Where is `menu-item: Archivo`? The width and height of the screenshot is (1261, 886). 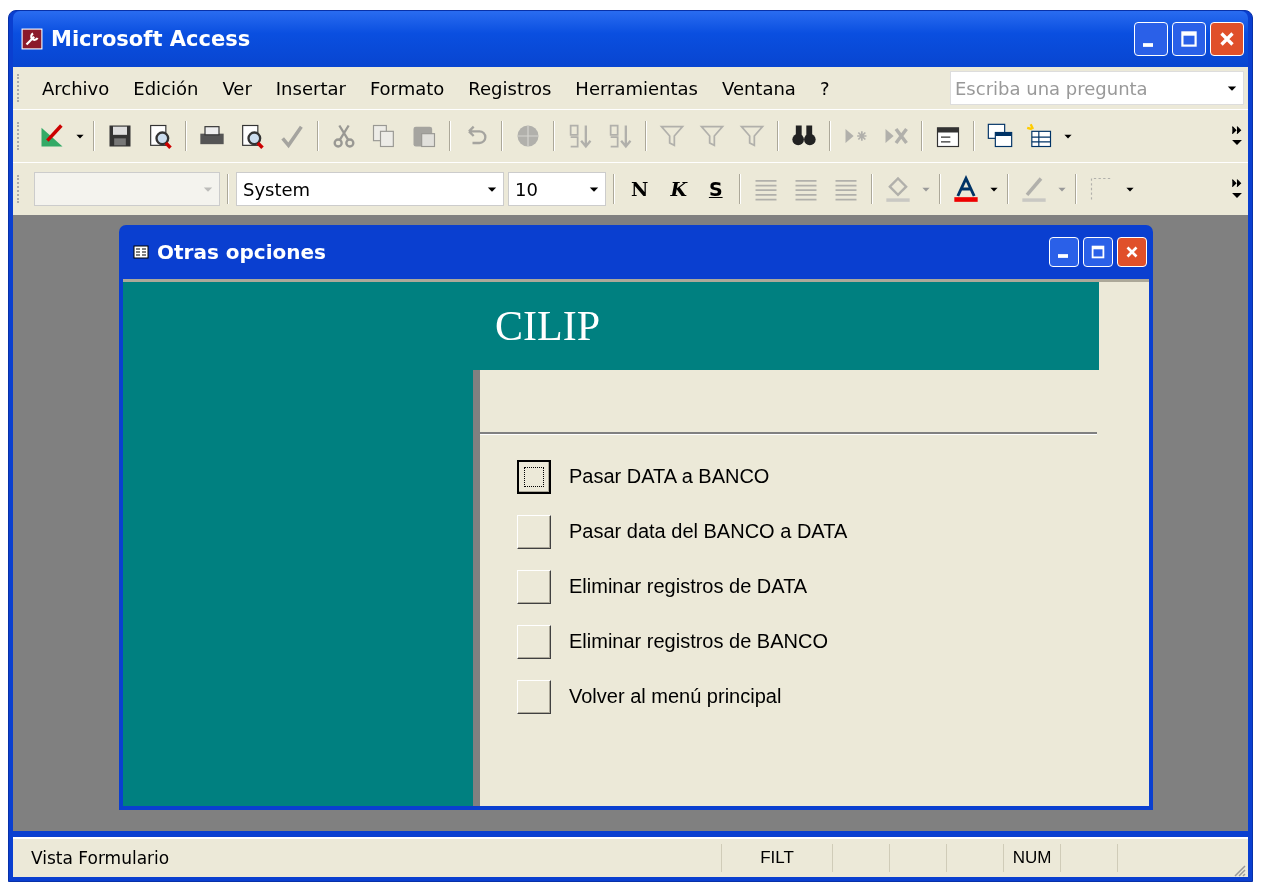
menu-item: Archivo is located at coordinates (76, 88).